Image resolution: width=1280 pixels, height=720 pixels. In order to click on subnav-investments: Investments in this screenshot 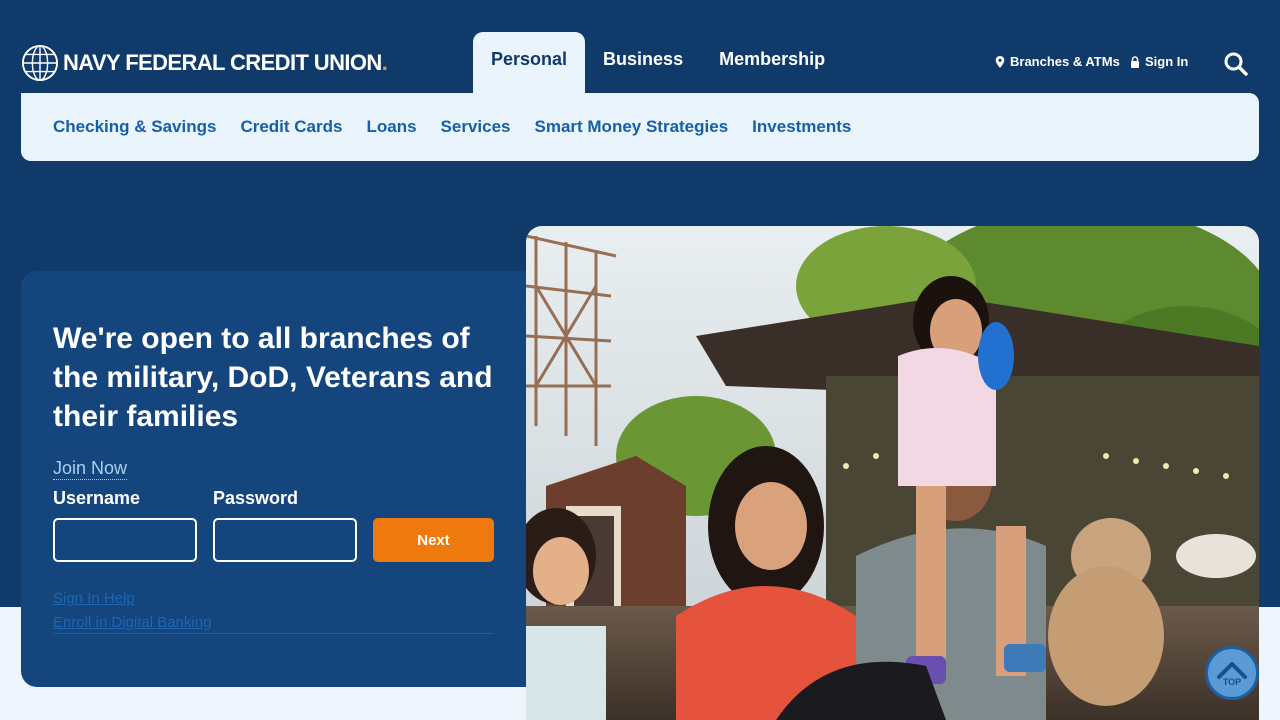, I will do `click(801, 127)`.